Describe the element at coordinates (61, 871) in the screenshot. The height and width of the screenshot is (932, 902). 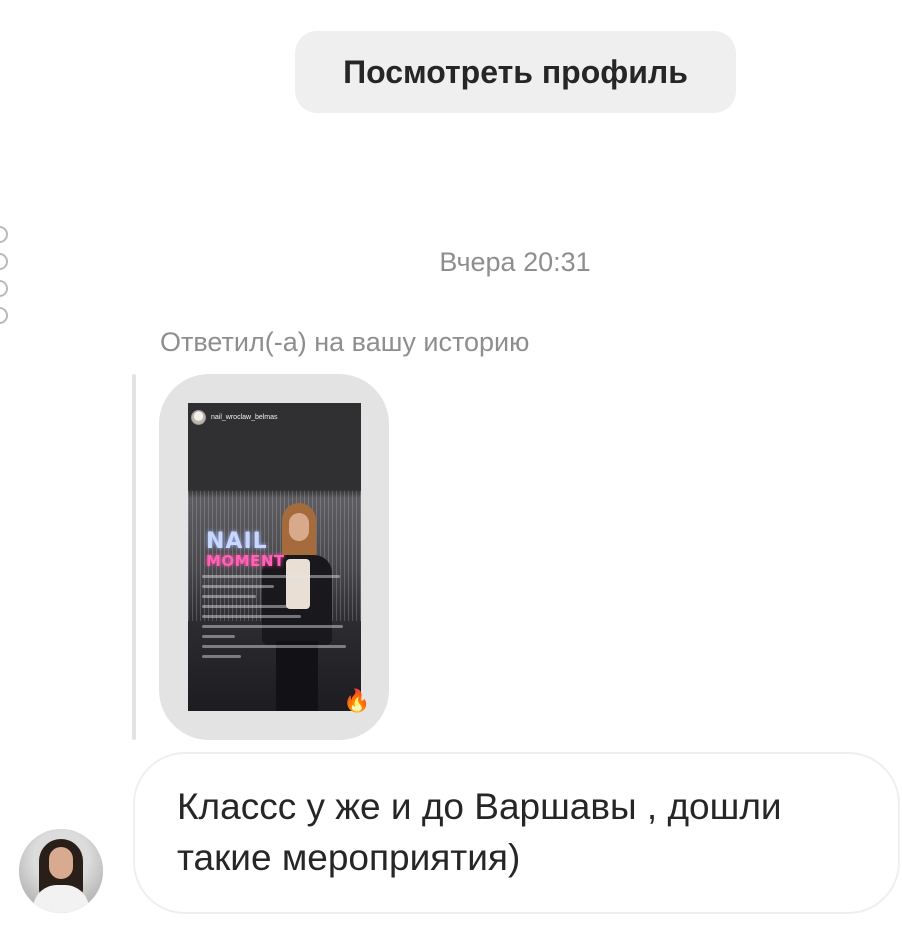
I see `sender-avatar` at that location.